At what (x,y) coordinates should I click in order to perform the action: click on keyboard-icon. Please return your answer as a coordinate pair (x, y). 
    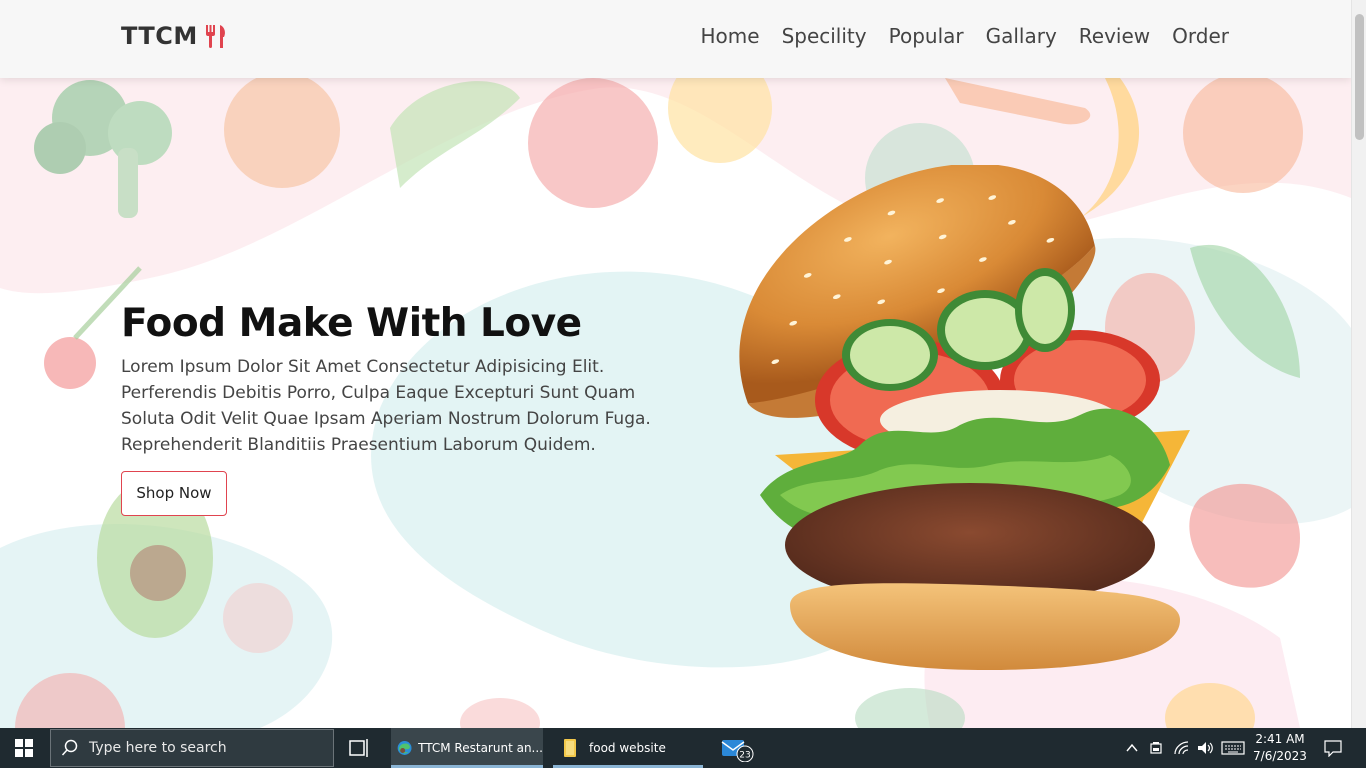
    Looking at the image, I should click on (1233, 748).